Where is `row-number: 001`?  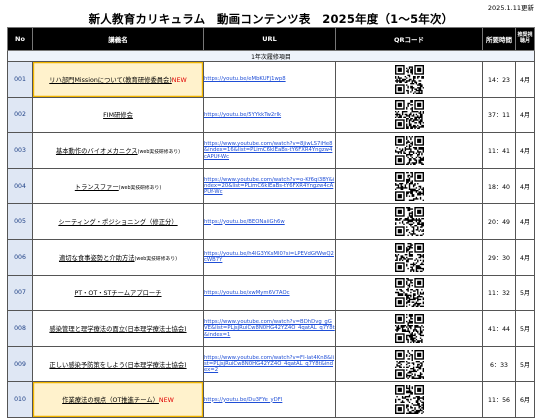 row-number: 001 is located at coordinates (20, 79).